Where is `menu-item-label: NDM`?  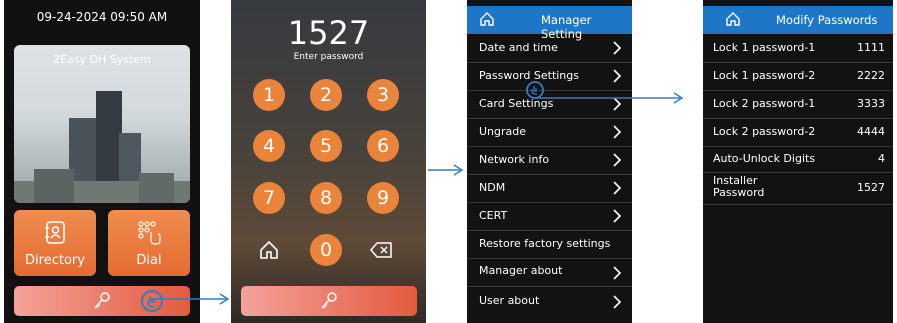
menu-item-label: NDM is located at coordinates (492, 187).